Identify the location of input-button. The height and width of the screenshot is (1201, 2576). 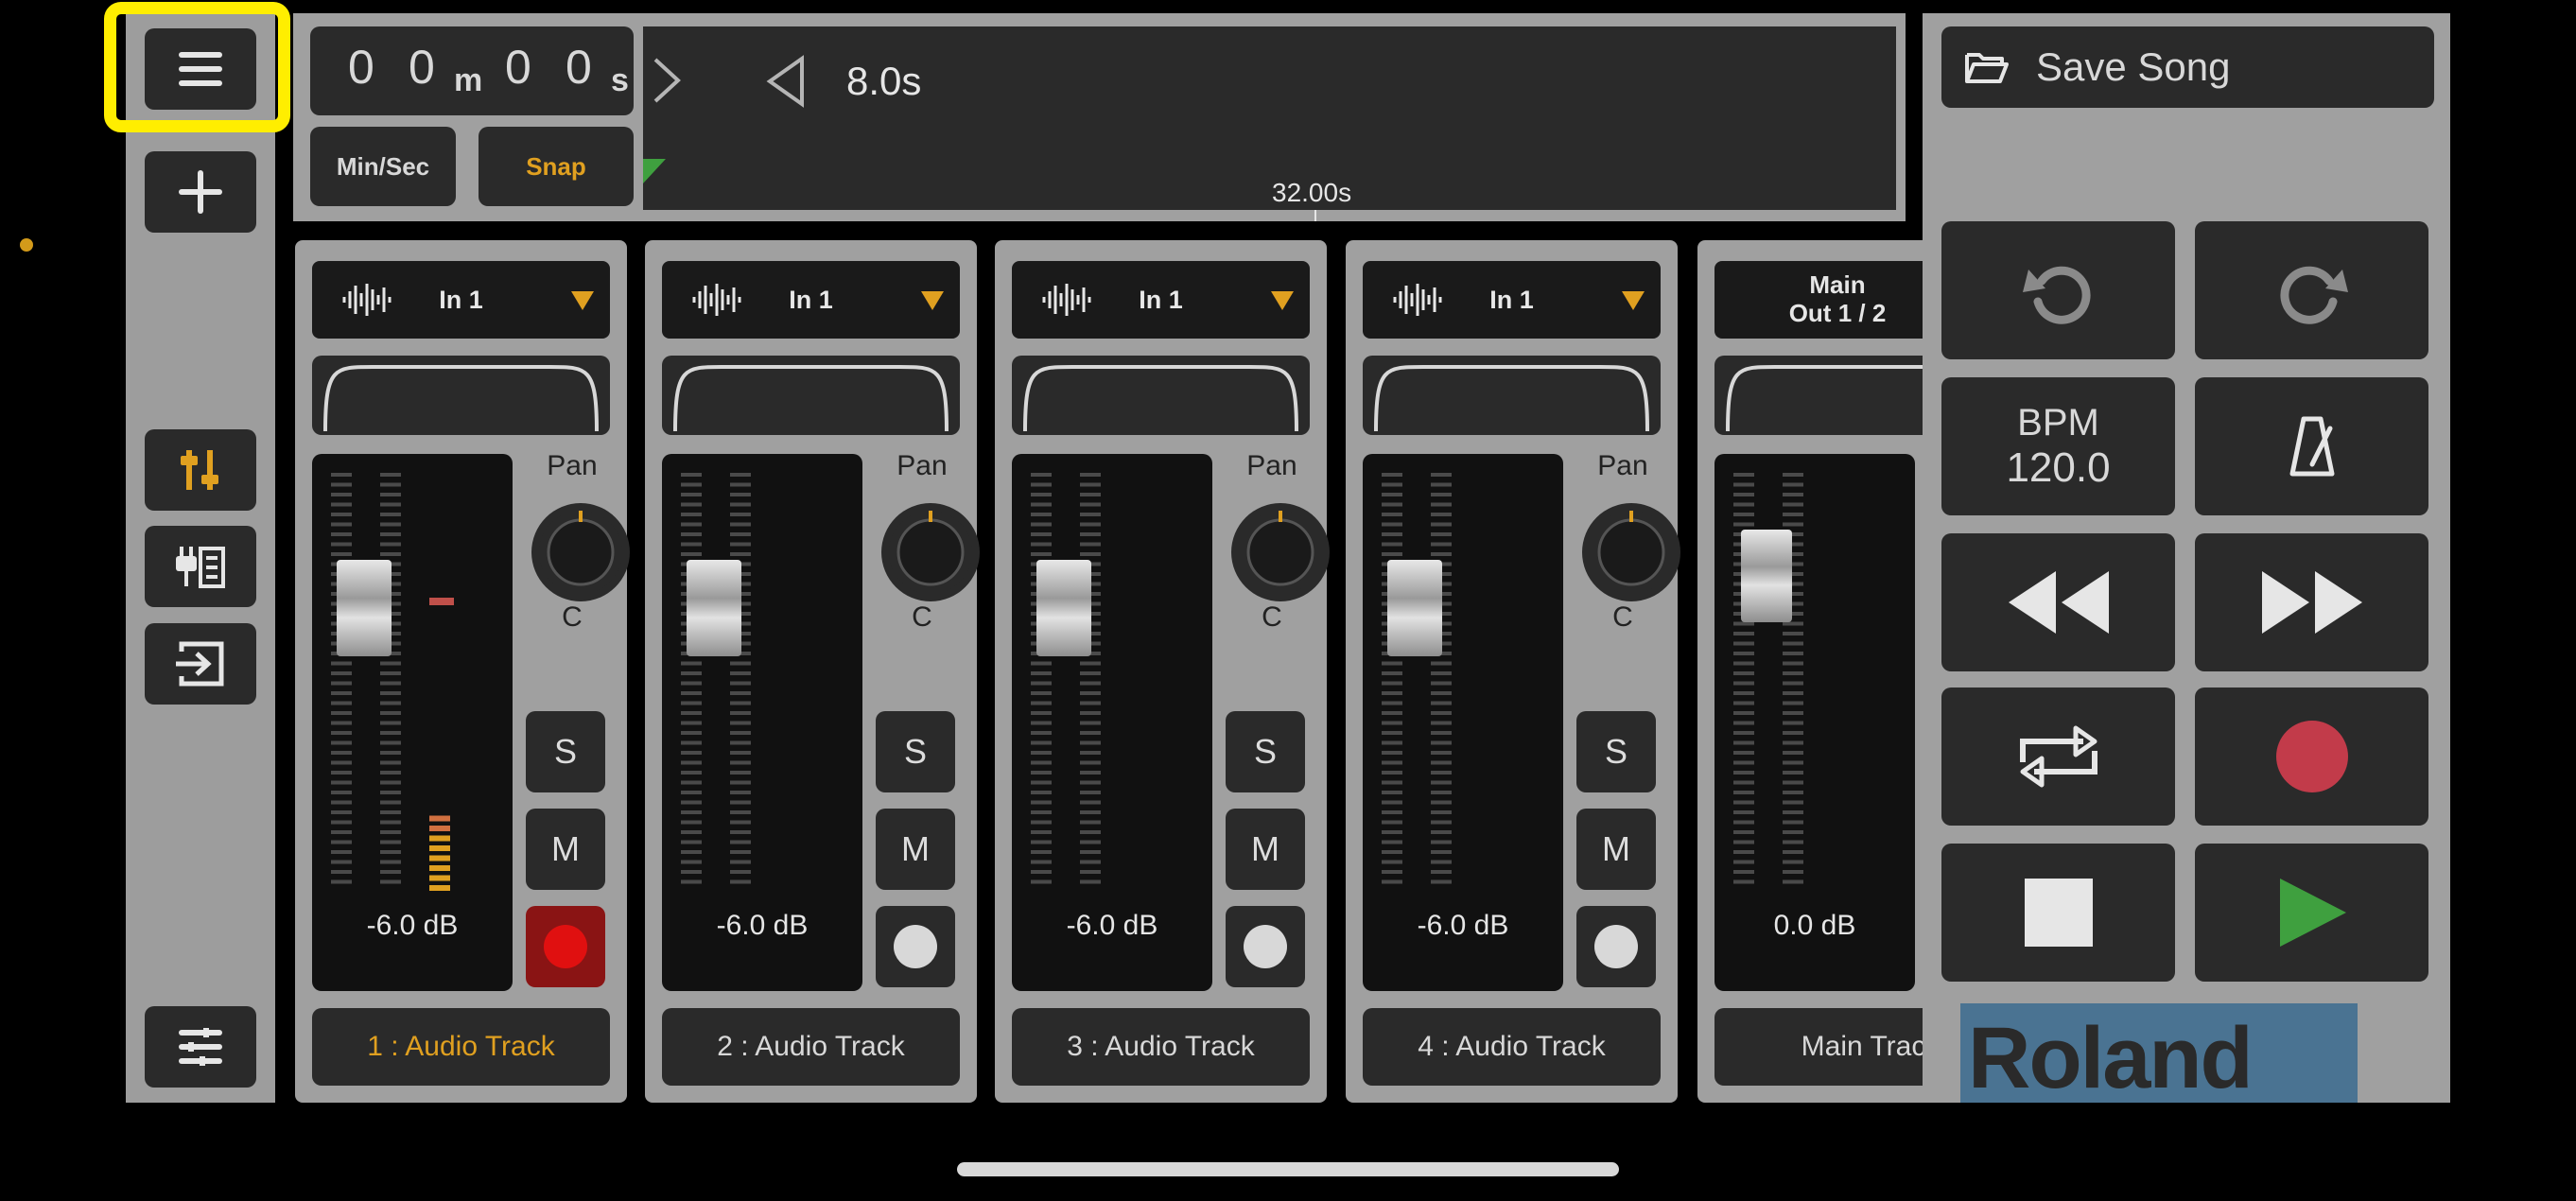
(200, 664).